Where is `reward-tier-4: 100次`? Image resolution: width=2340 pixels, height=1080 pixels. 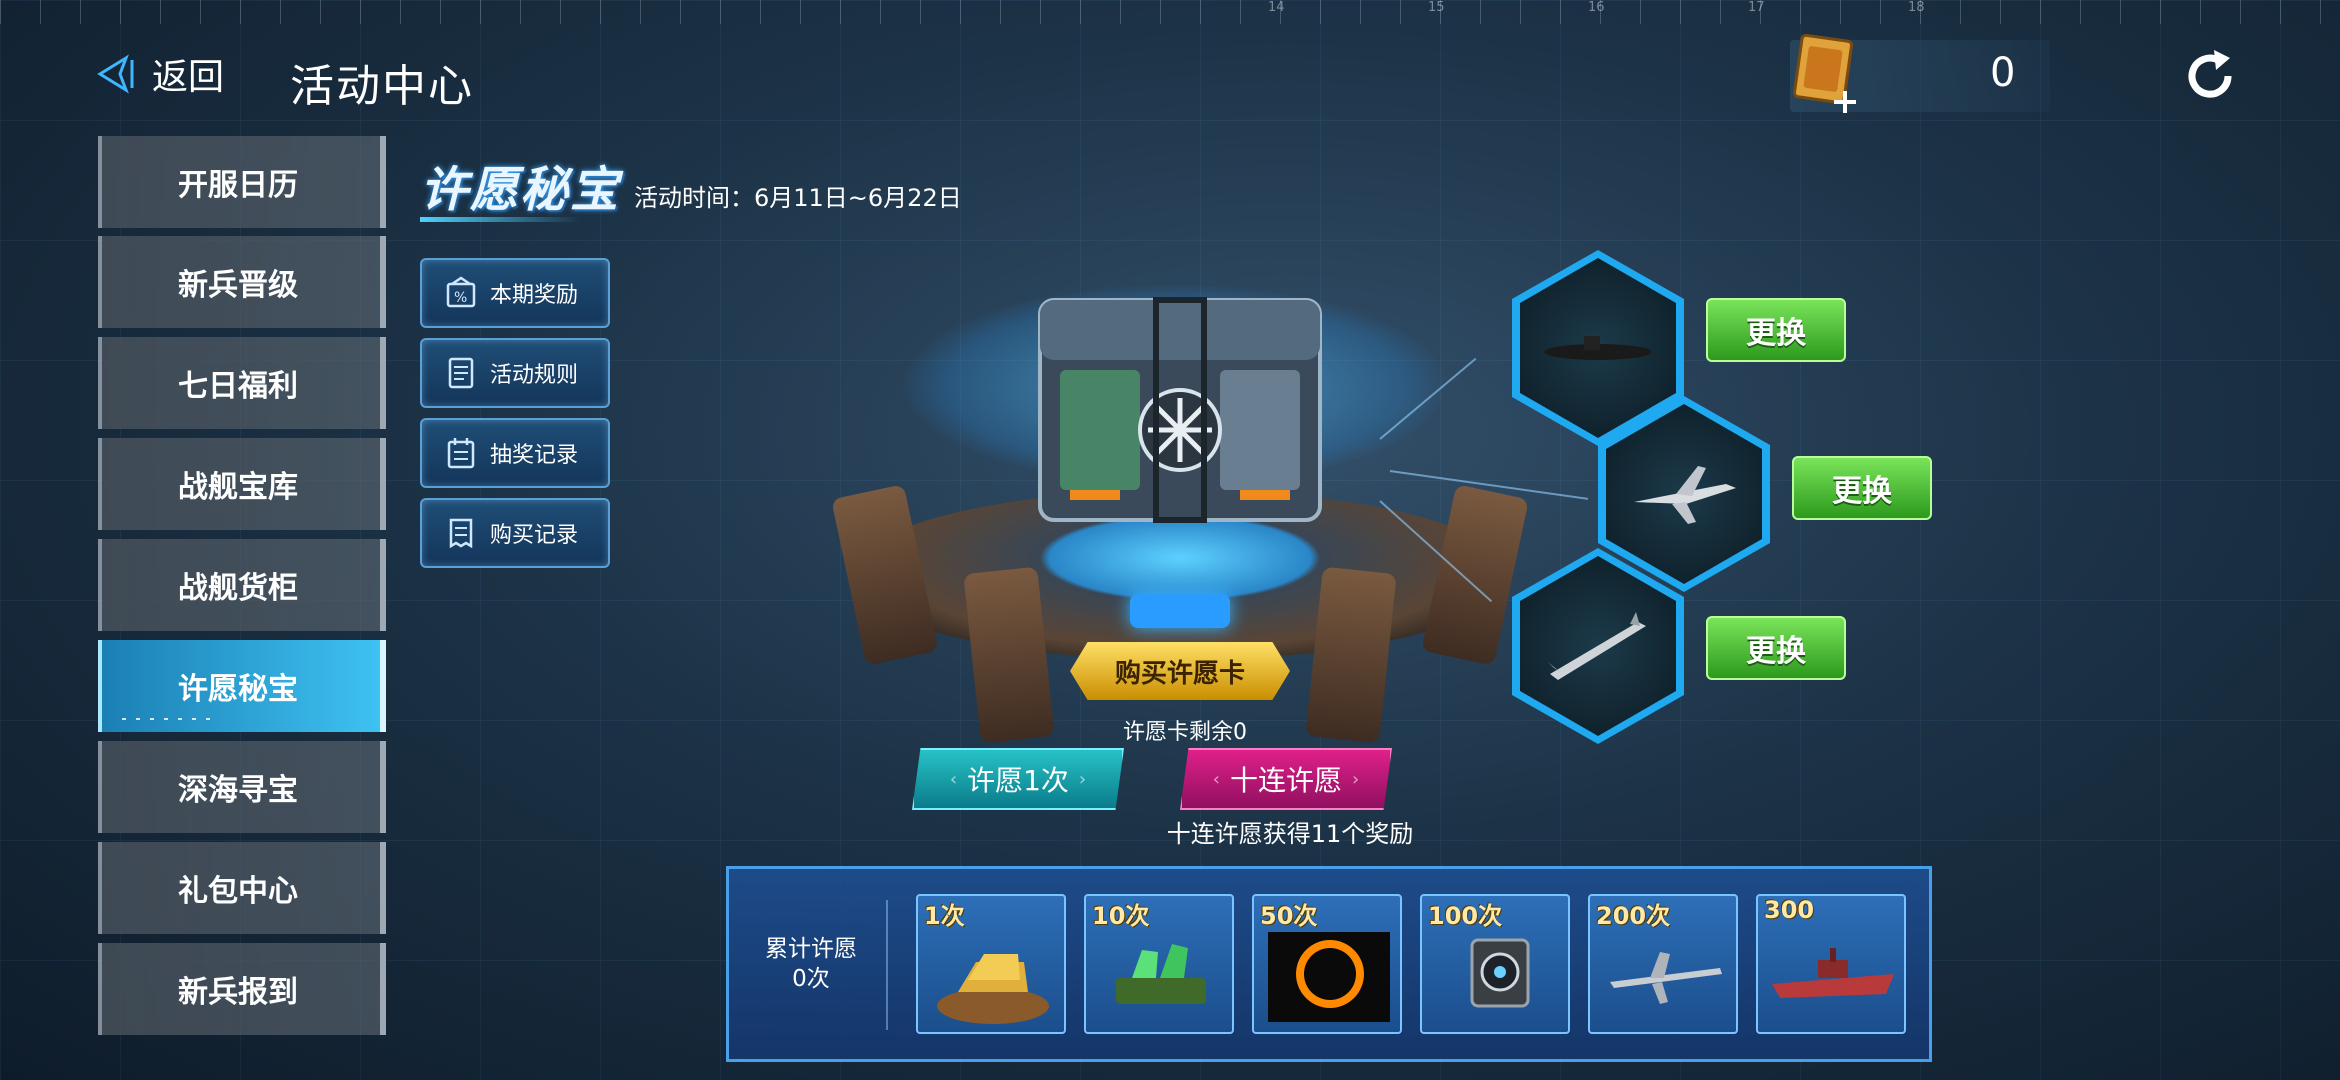 reward-tier-4: 100次 is located at coordinates (1495, 964).